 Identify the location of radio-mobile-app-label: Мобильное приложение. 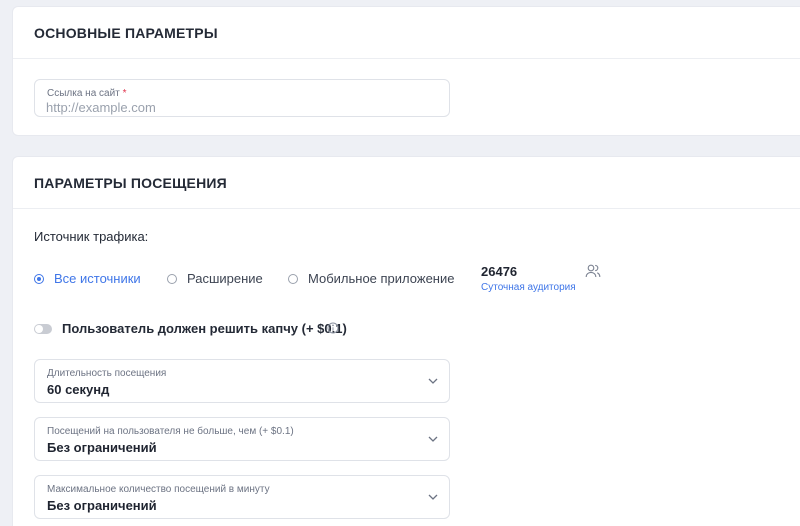
(381, 278).